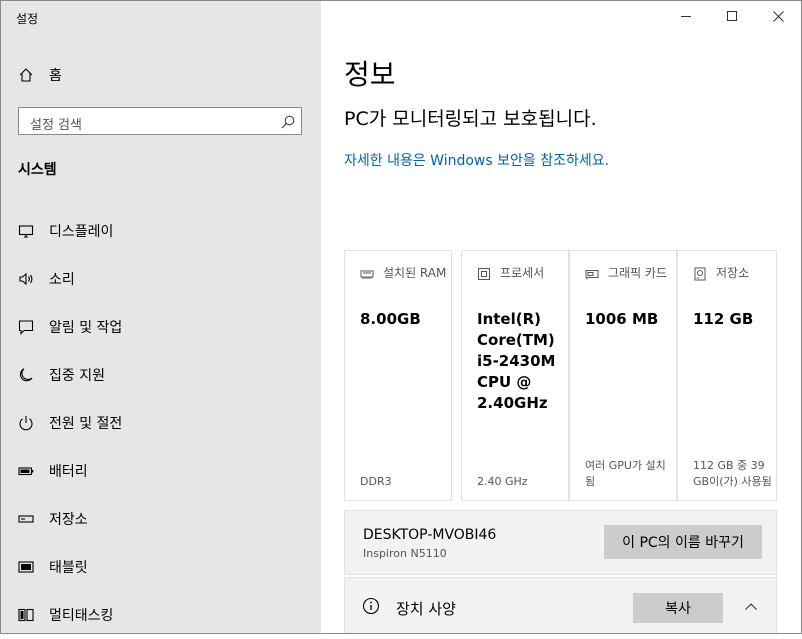  Describe the element at coordinates (68, 472) in the screenshot. I see `sidebar-item-label: 배터리` at that location.